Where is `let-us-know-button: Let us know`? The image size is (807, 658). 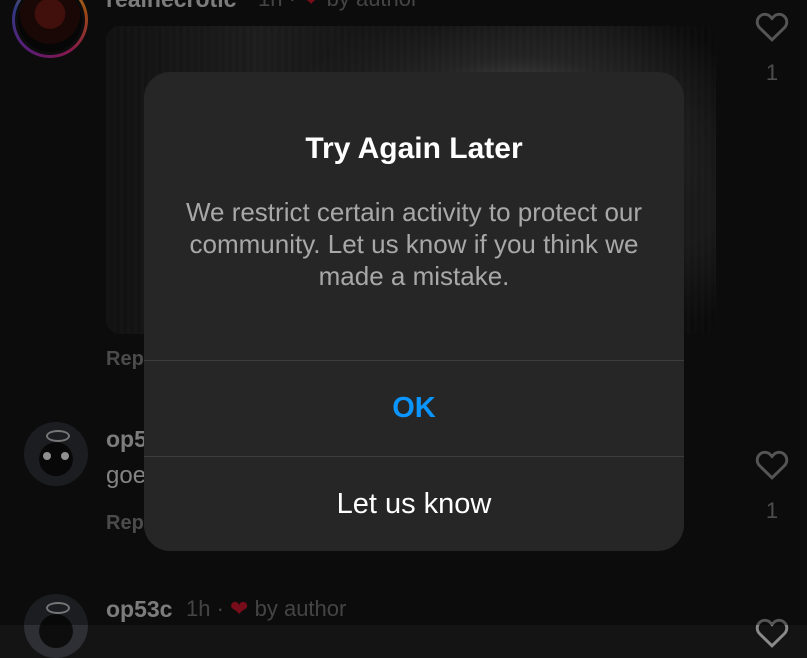 let-us-know-button: Let us know is located at coordinates (414, 504).